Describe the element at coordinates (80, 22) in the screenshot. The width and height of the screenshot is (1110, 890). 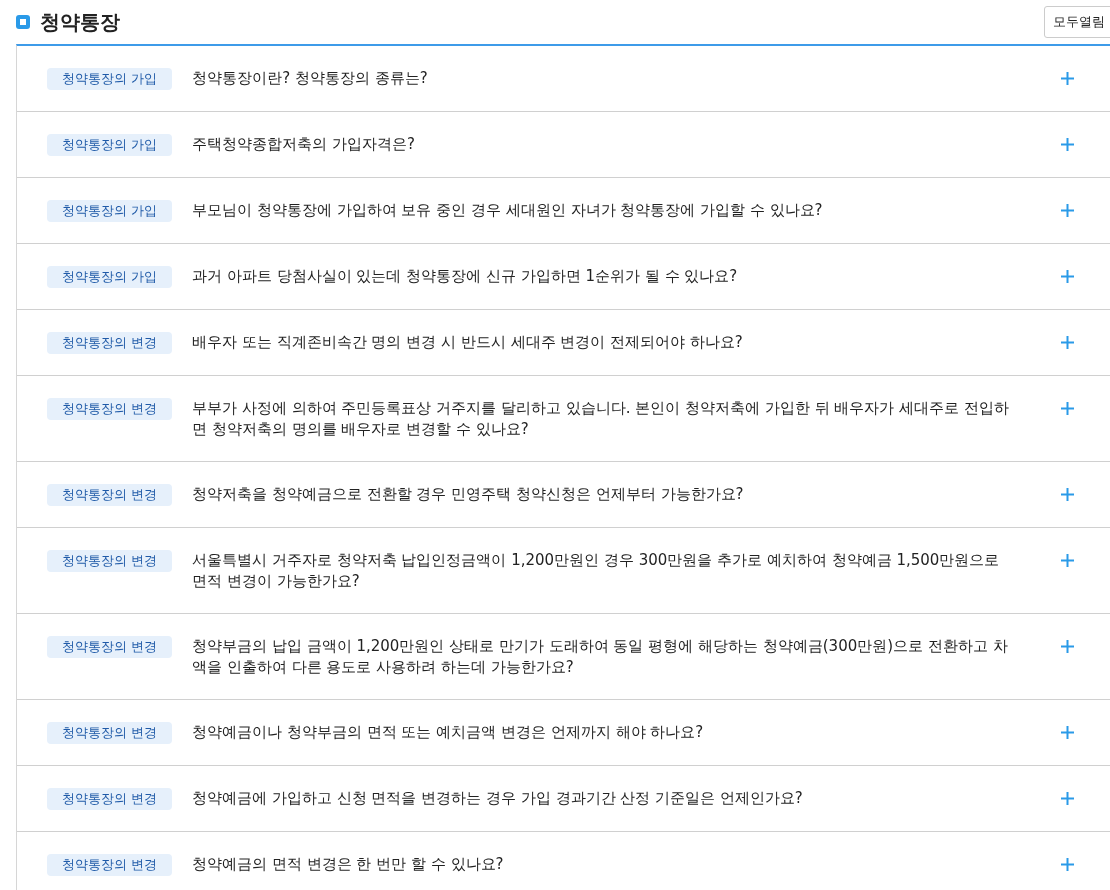
I see `section-title: 청약통장` at that location.